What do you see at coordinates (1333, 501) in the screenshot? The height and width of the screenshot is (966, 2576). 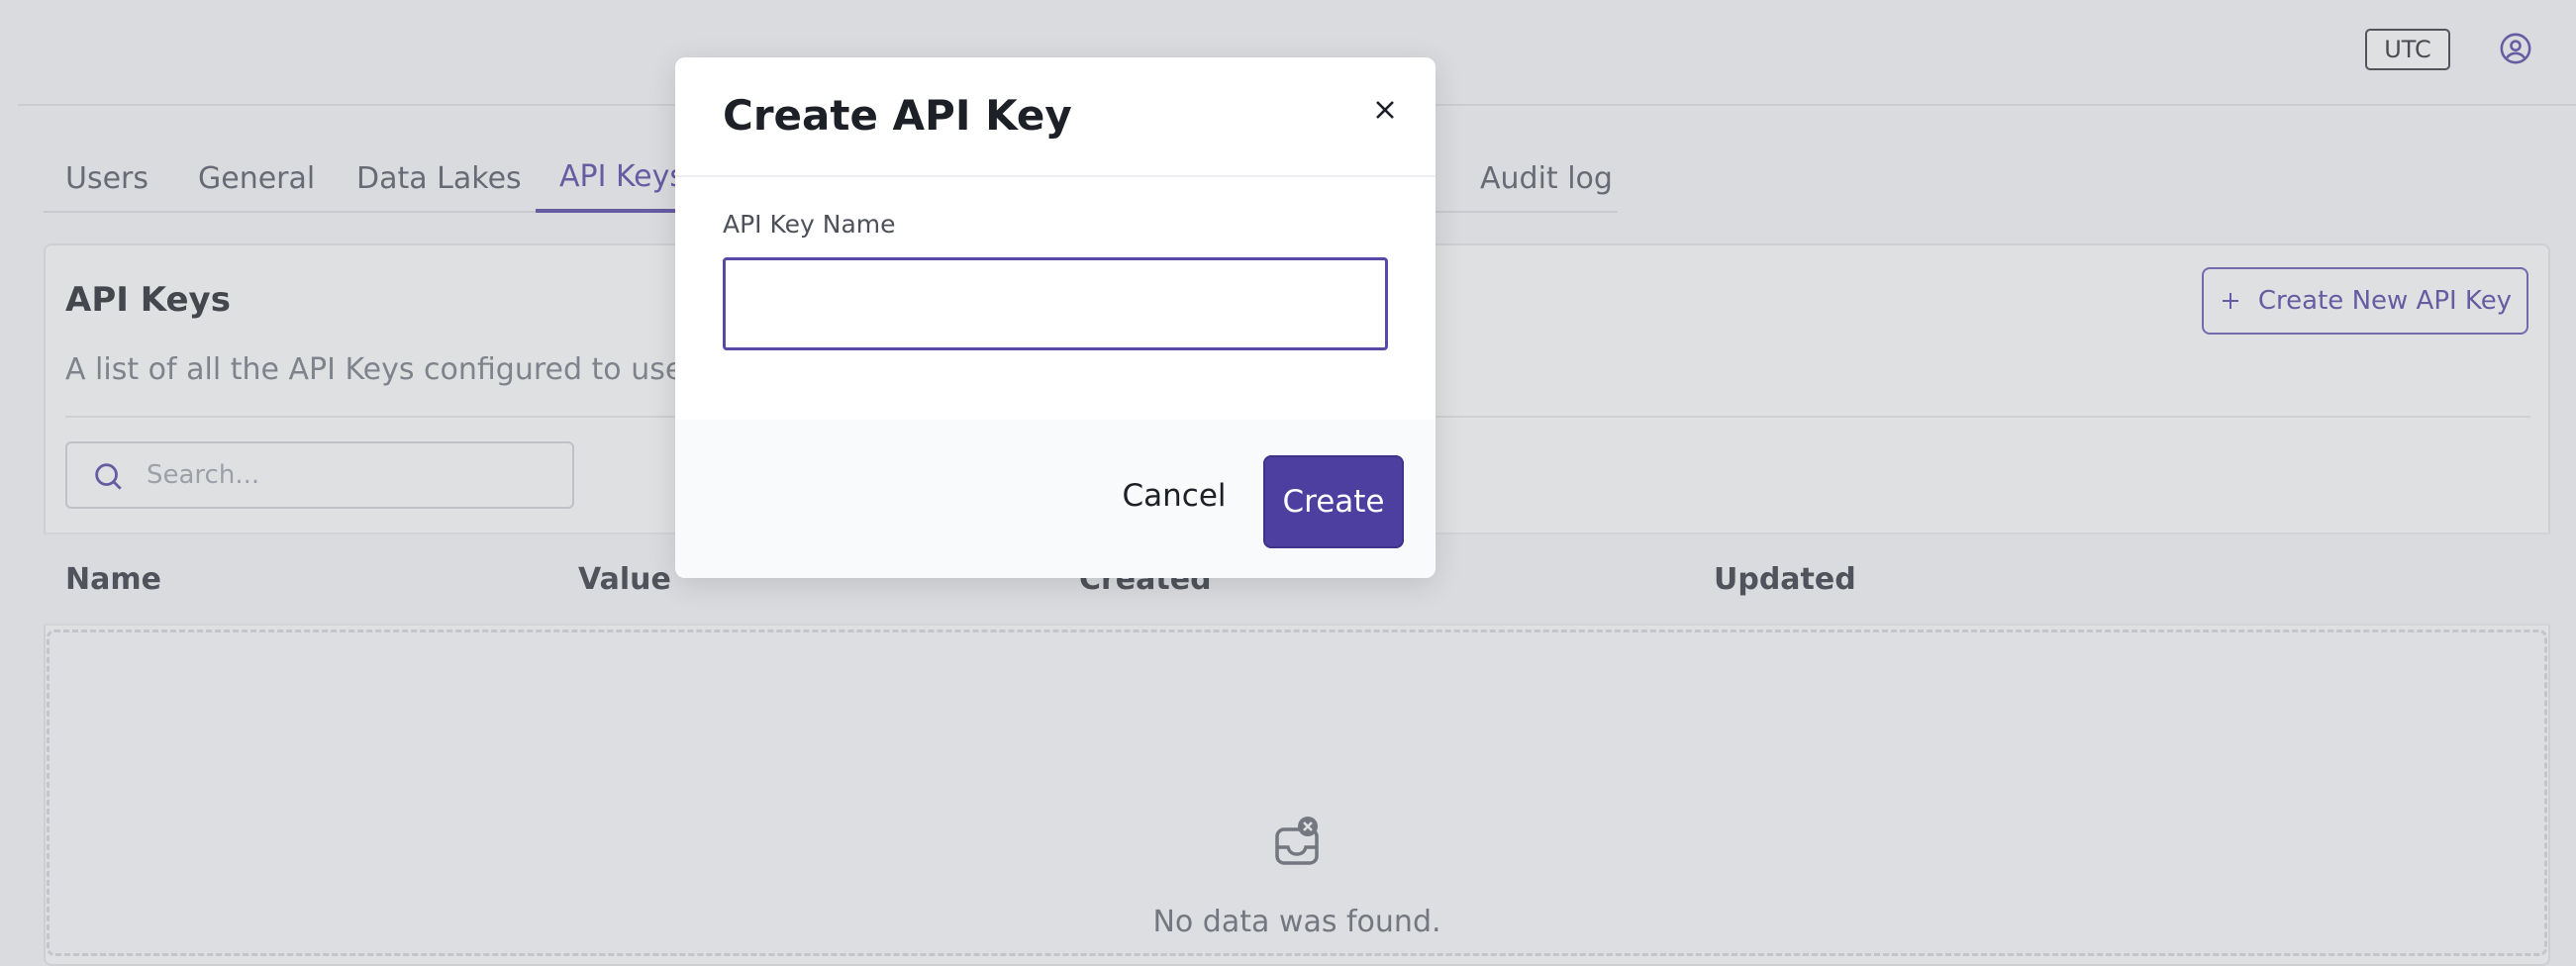 I see `create-button: Create` at bounding box center [1333, 501].